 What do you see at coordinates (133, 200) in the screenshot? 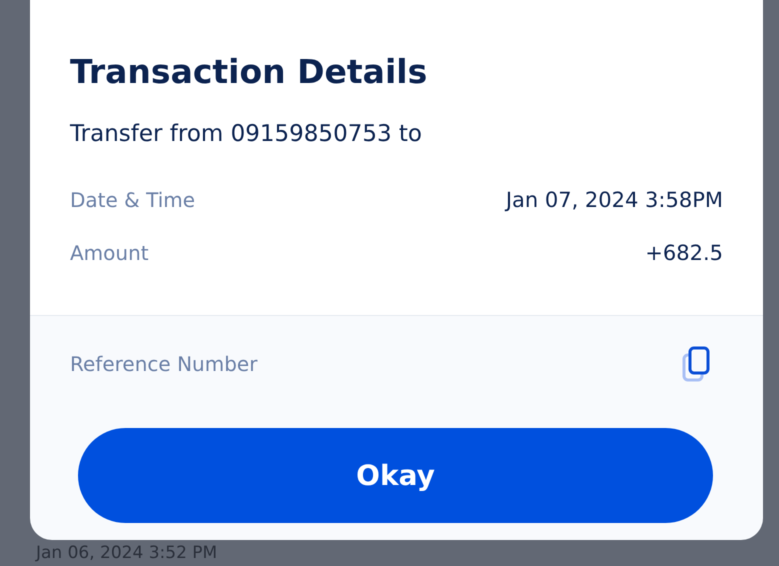
I see `detail-label: Date & Time` at bounding box center [133, 200].